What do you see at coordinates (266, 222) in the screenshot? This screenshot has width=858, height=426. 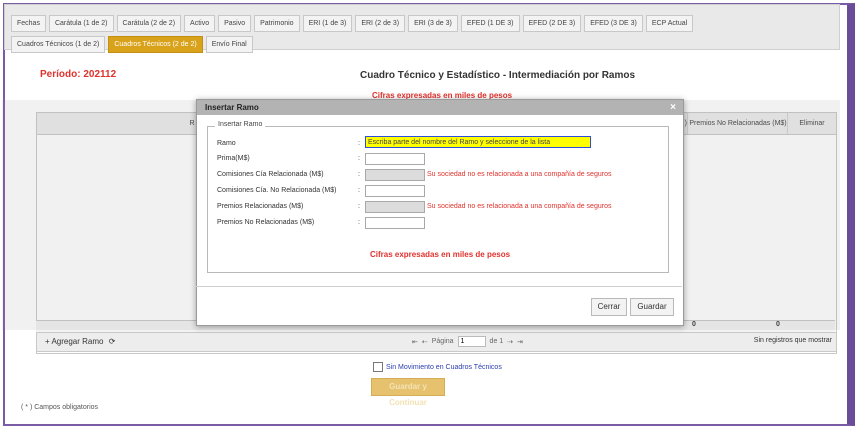 I see `prem-no-rel-label: Premios No Relacionadas (M$)` at bounding box center [266, 222].